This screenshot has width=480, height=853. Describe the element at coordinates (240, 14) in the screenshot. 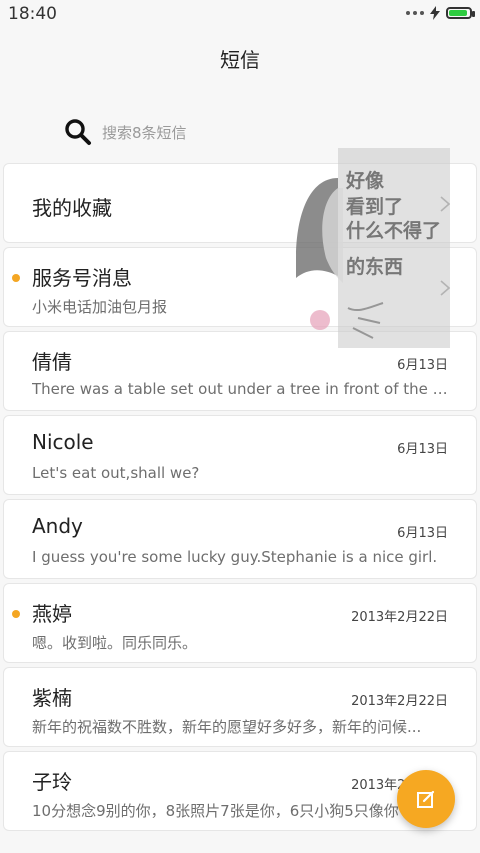

I see `status-bar: 18:40` at that location.